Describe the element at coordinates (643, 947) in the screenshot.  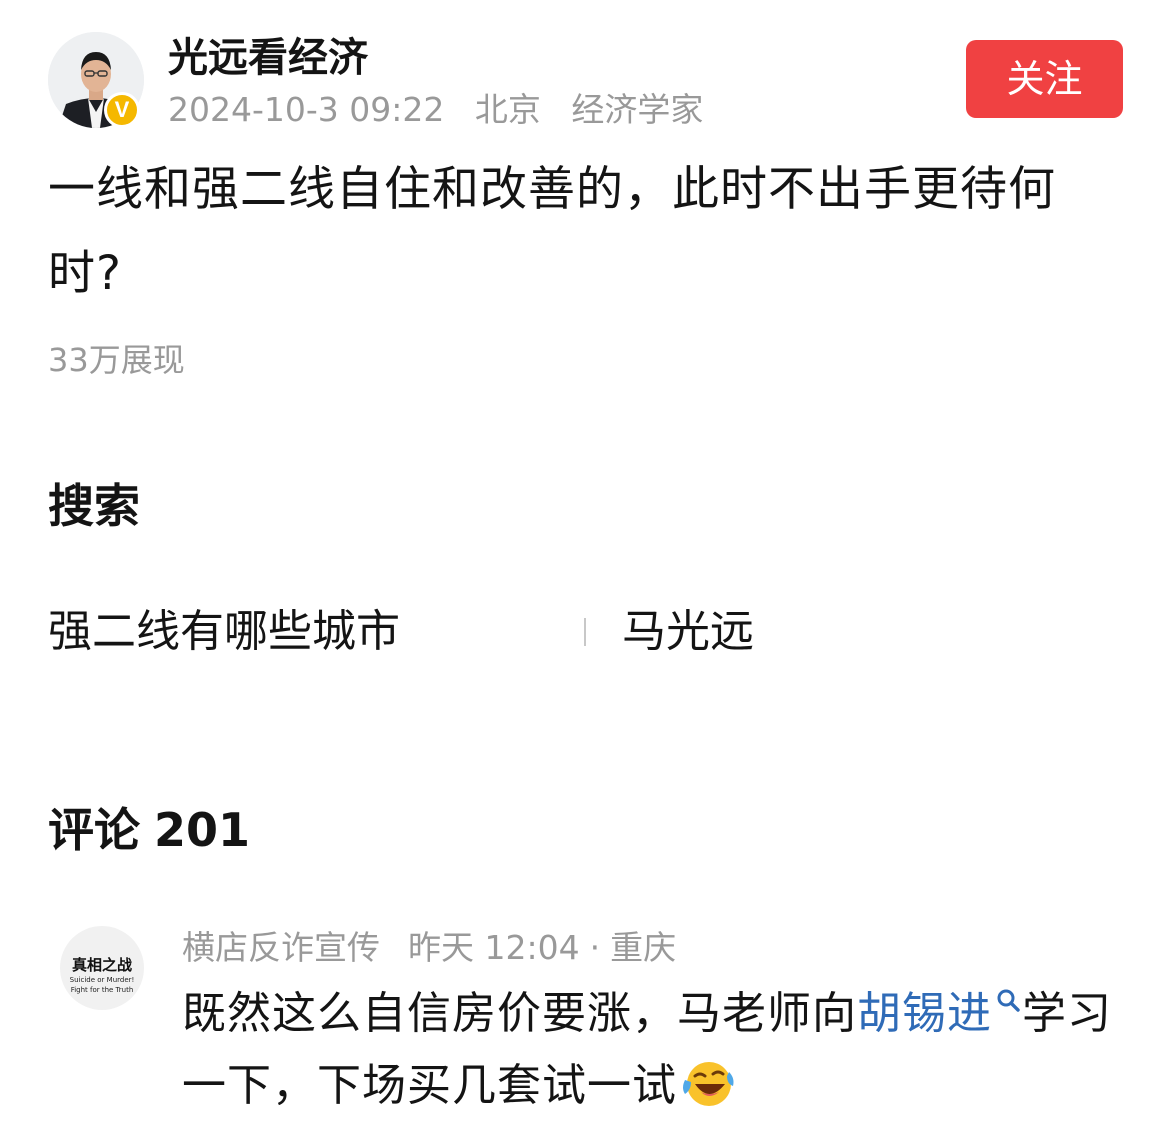
I see `comment-location: 重庆` at that location.